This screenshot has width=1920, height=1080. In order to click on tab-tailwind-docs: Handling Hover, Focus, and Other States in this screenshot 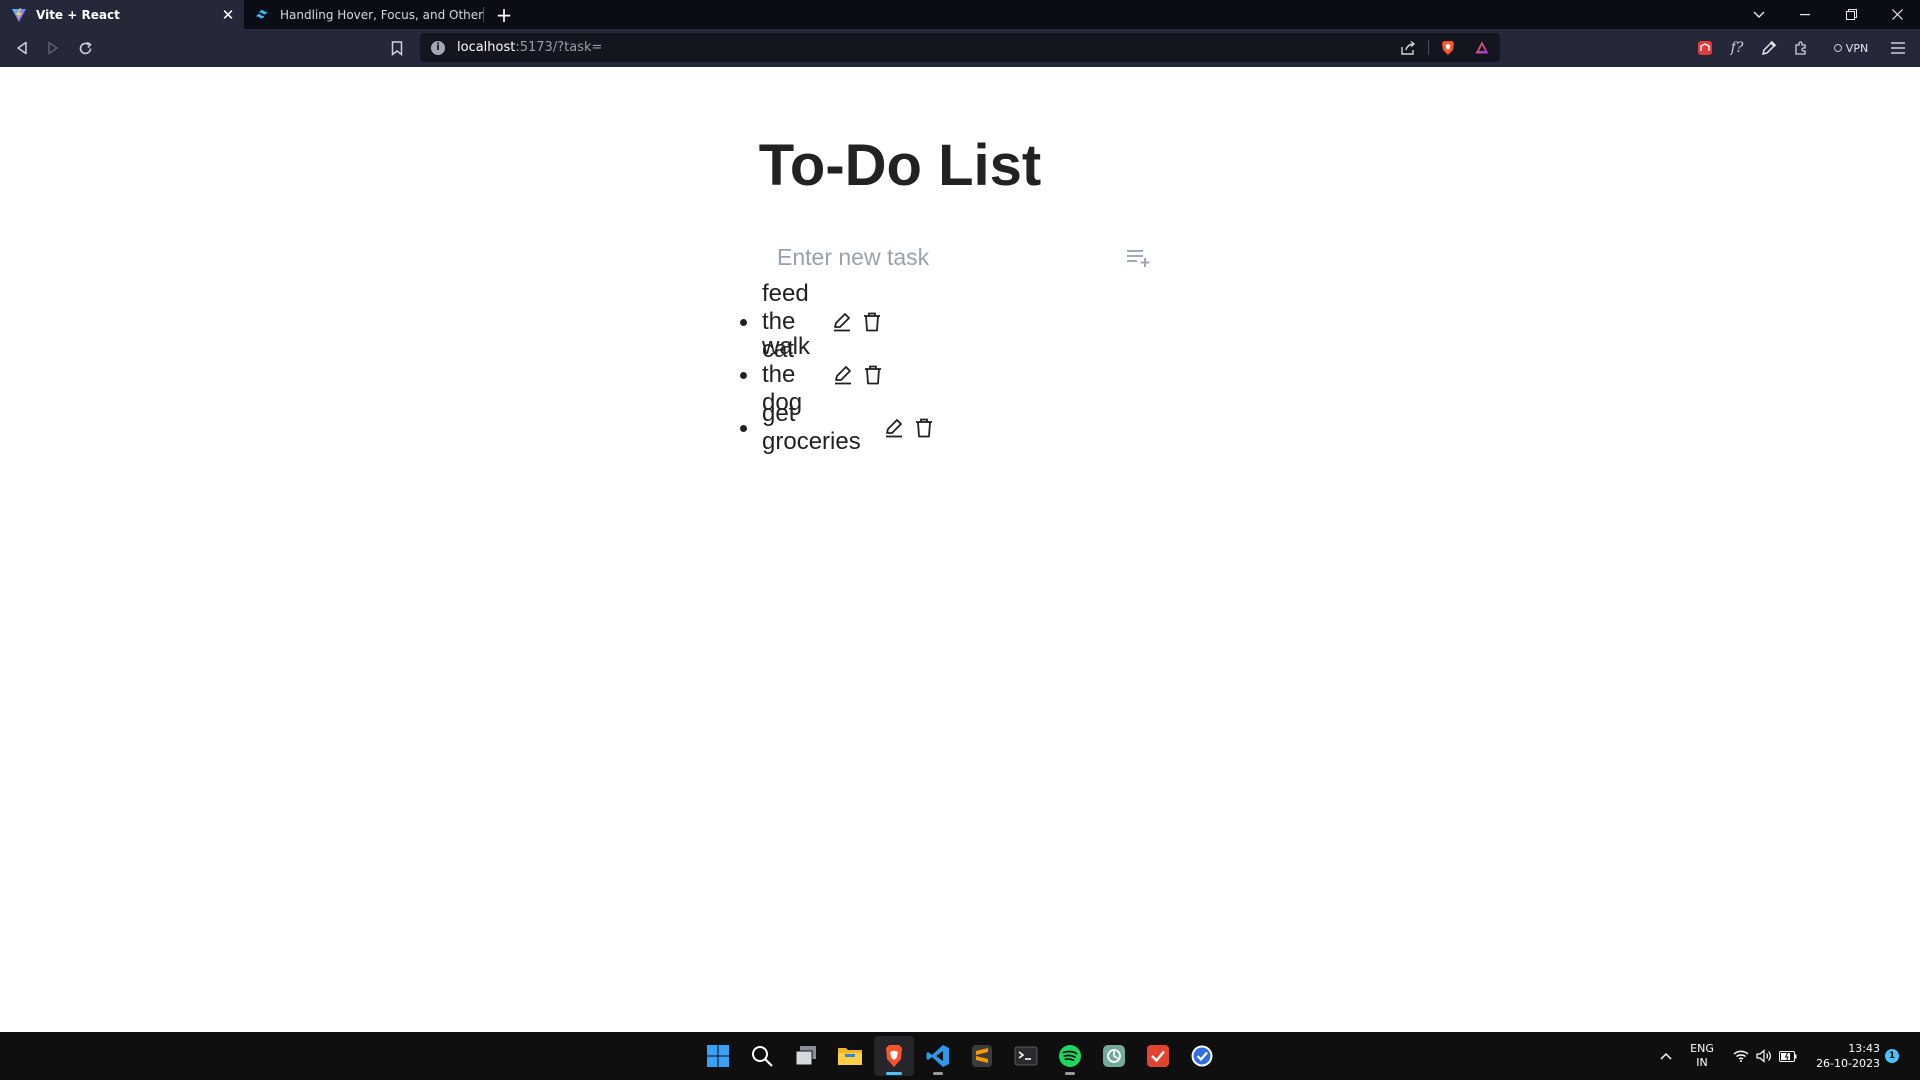, I will do `click(364, 14)`.